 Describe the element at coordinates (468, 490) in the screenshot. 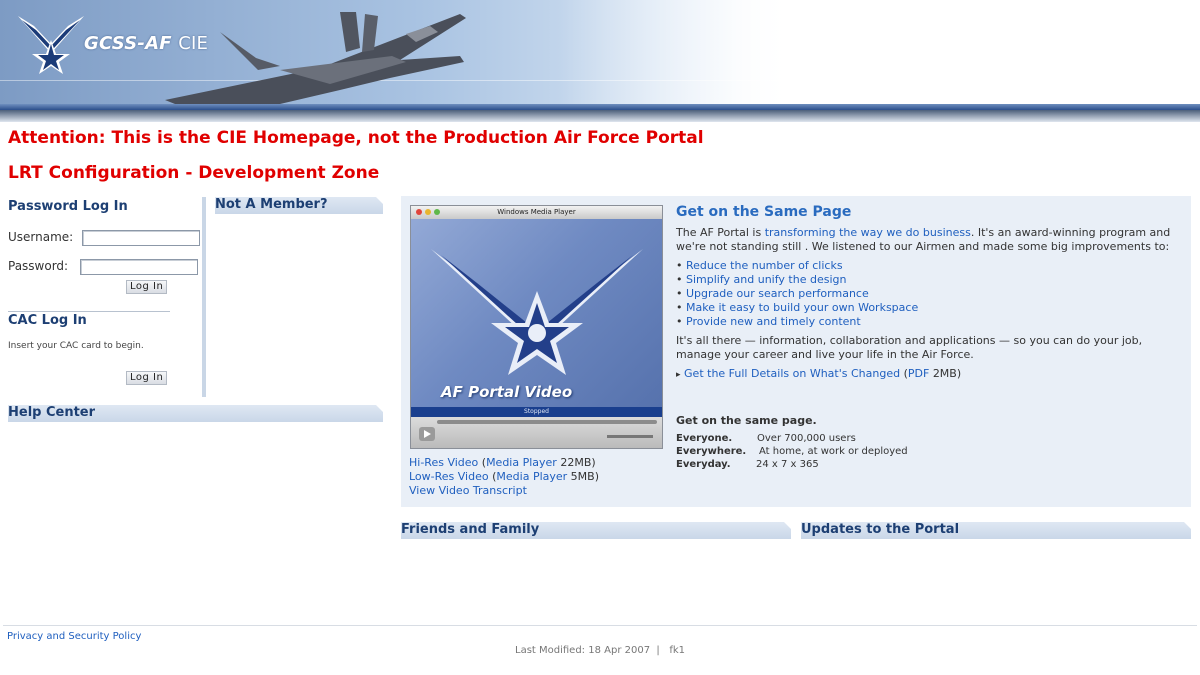

I see `video-transcript-link: View Video Transcript` at that location.